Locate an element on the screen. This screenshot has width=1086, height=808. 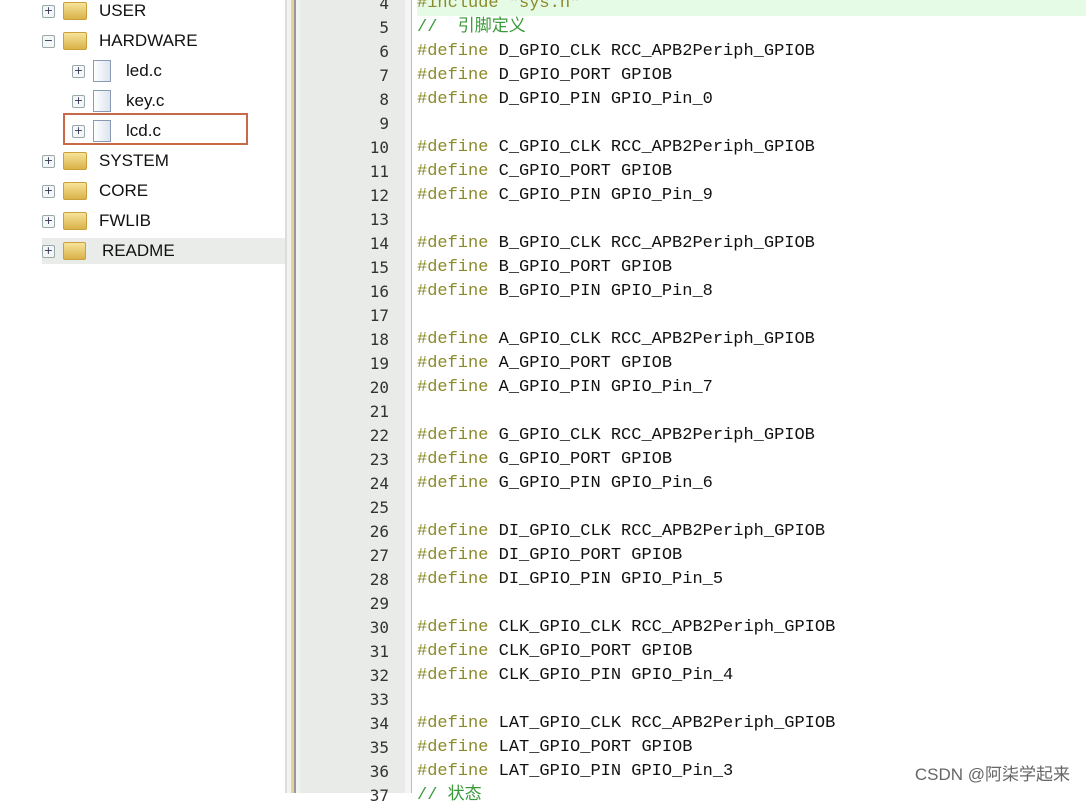
tree-item-key-c: + key.c is located at coordinates (118, 101).